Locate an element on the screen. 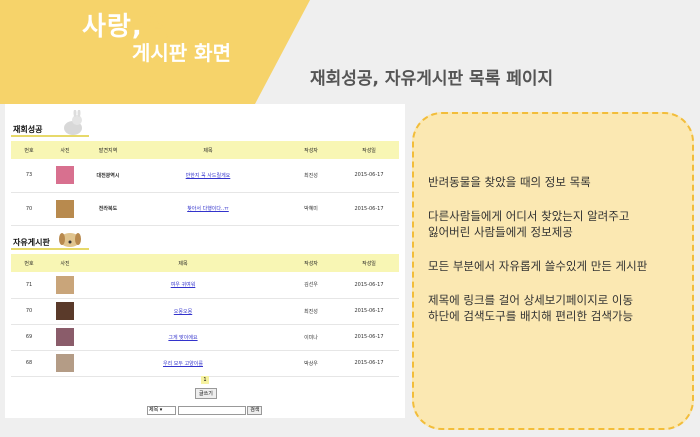 This screenshot has height=437, width=700. row-region: 대전광역시 is located at coordinates (108, 176).